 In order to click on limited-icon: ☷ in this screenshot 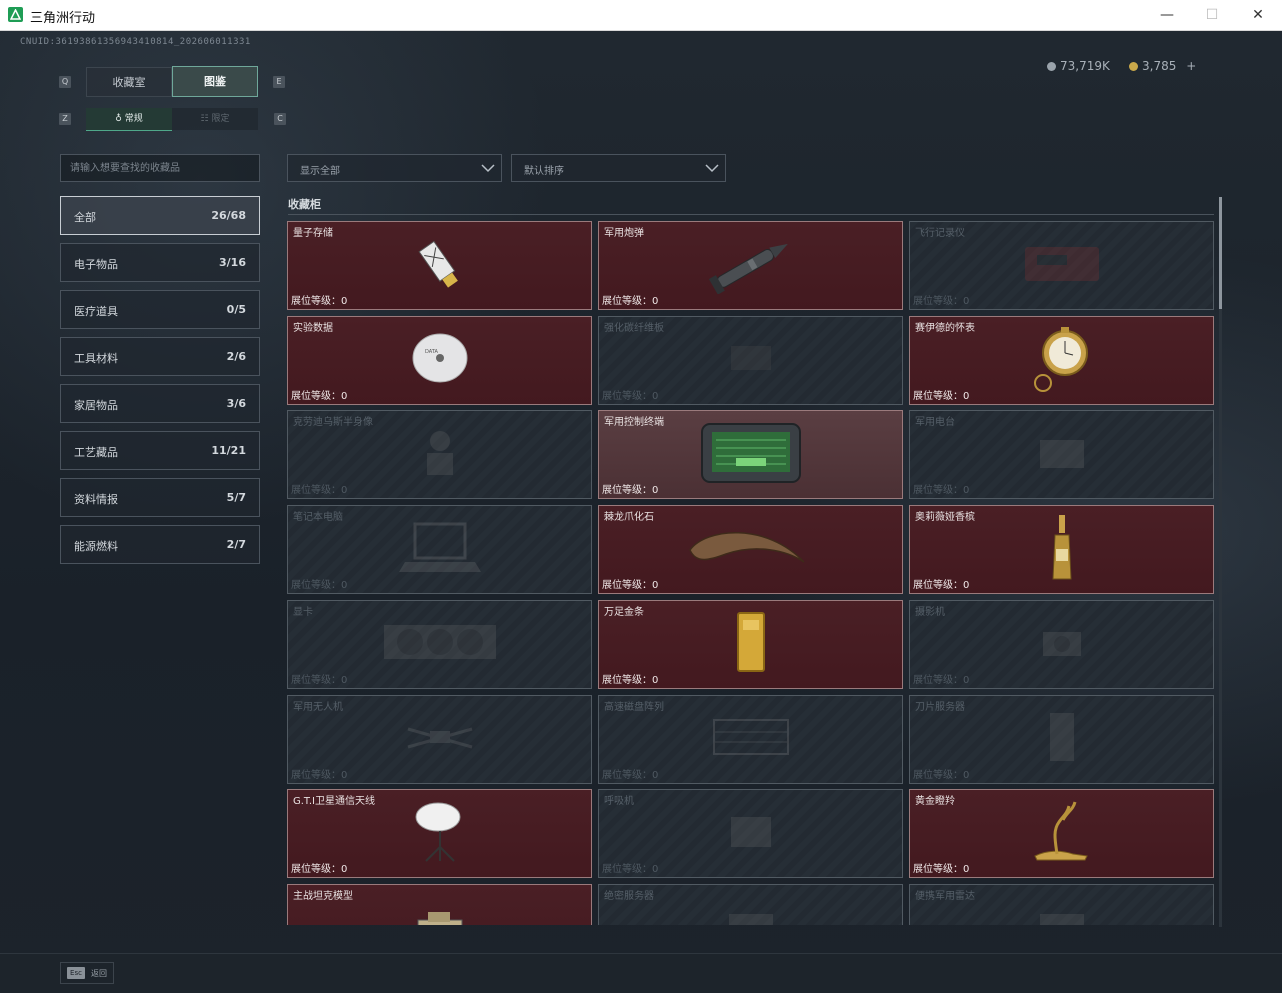, I will do `click(206, 119)`.